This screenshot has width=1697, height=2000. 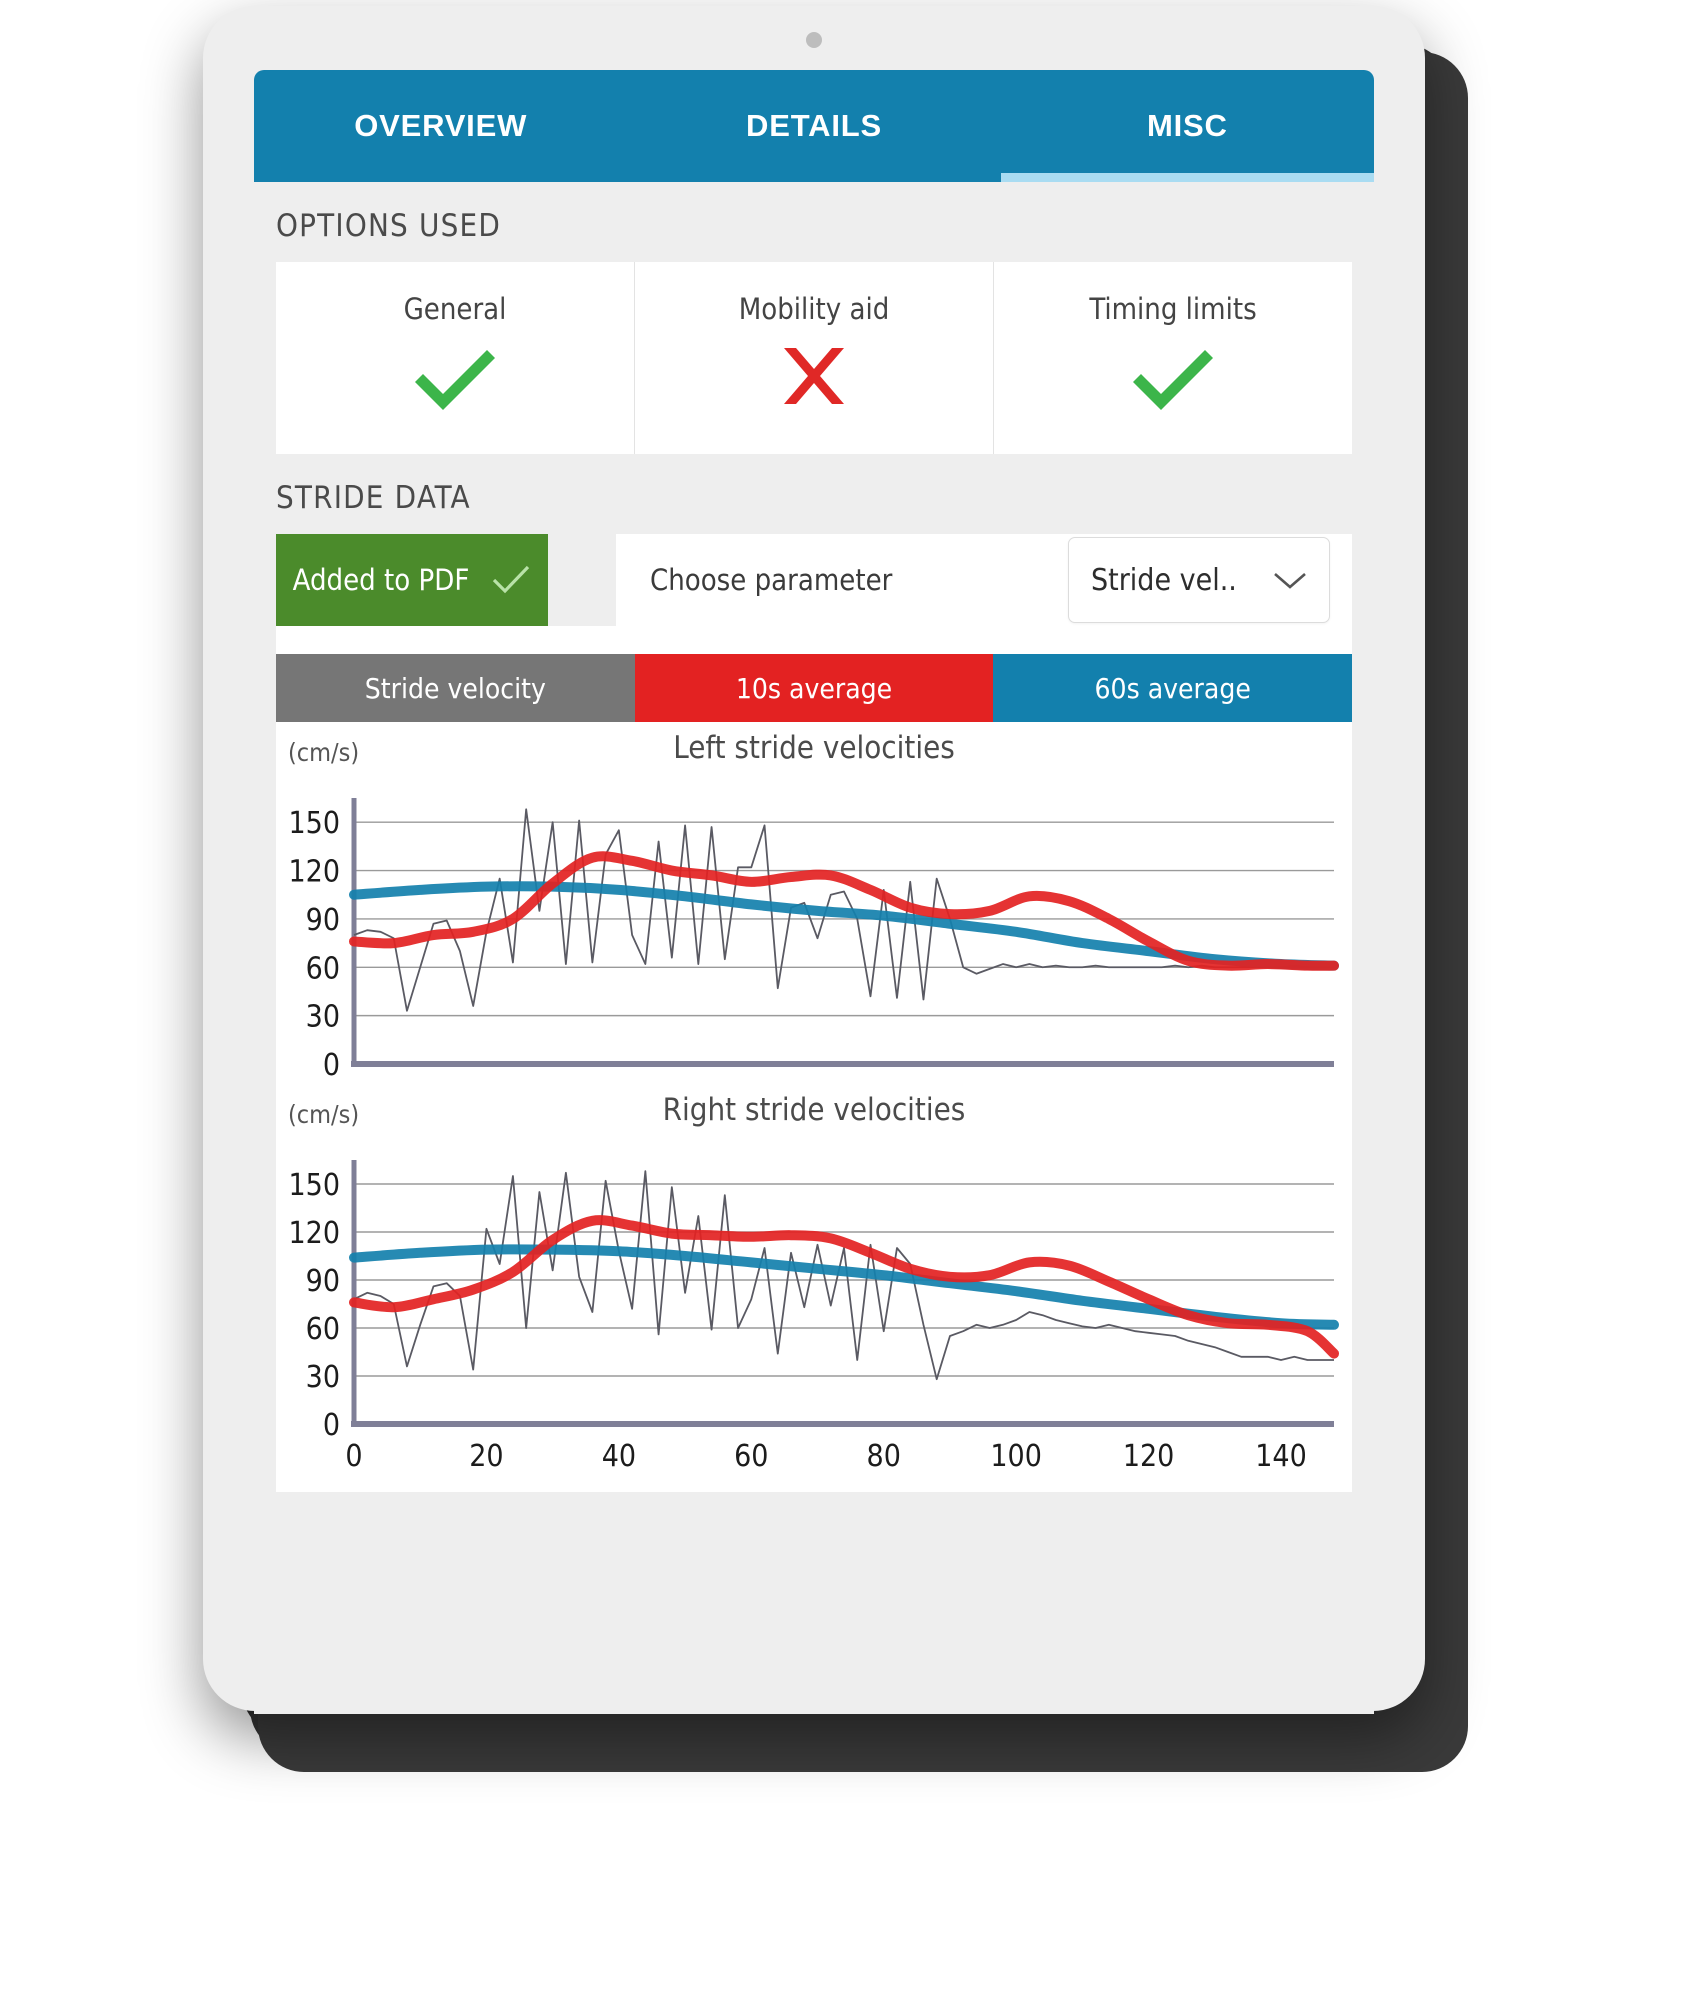 What do you see at coordinates (813, 940) in the screenshot?
I see `chart-left-canvas: 0 30 60 90 120 150` at bounding box center [813, 940].